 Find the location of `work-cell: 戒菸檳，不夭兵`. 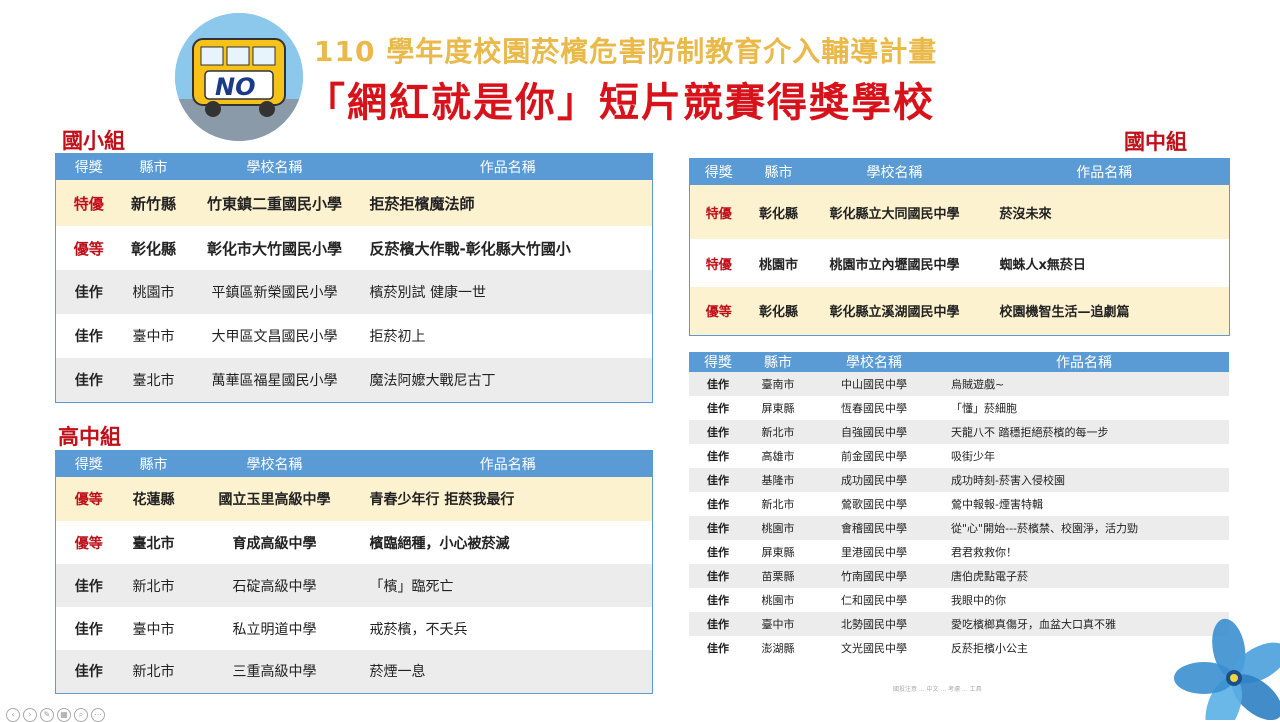

work-cell: 戒菸檳，不夭兵 is located at coordinates (508, 628).